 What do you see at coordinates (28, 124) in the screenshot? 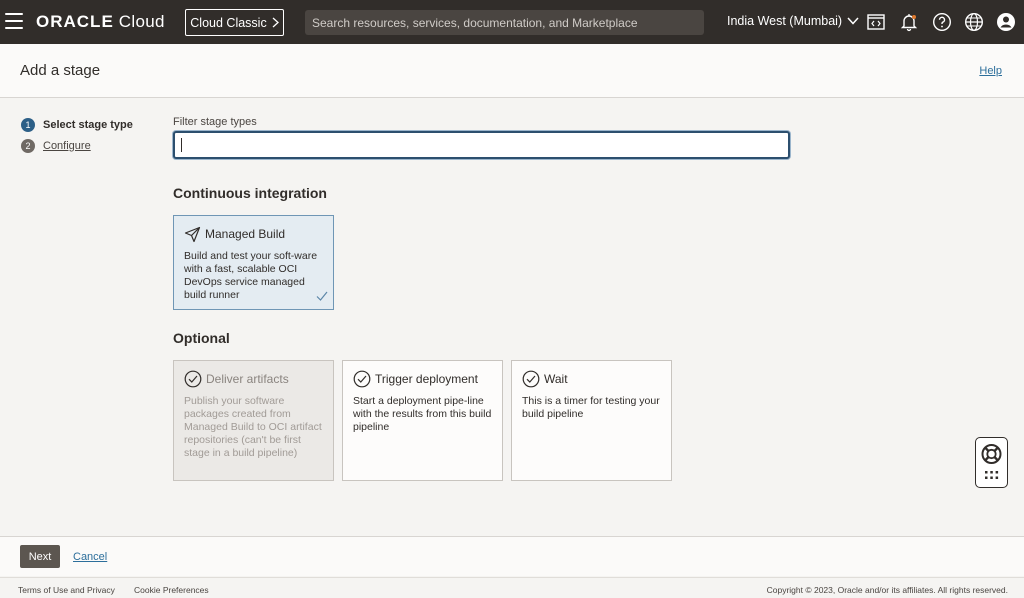
I see `step-number: 1` at bounding box center [28, 124].